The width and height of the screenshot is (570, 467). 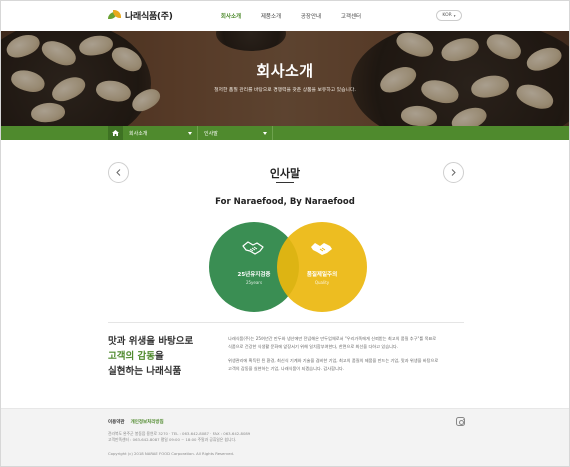 I want to click on circle-label: 품질제일주의, so click(x=322, y=275).